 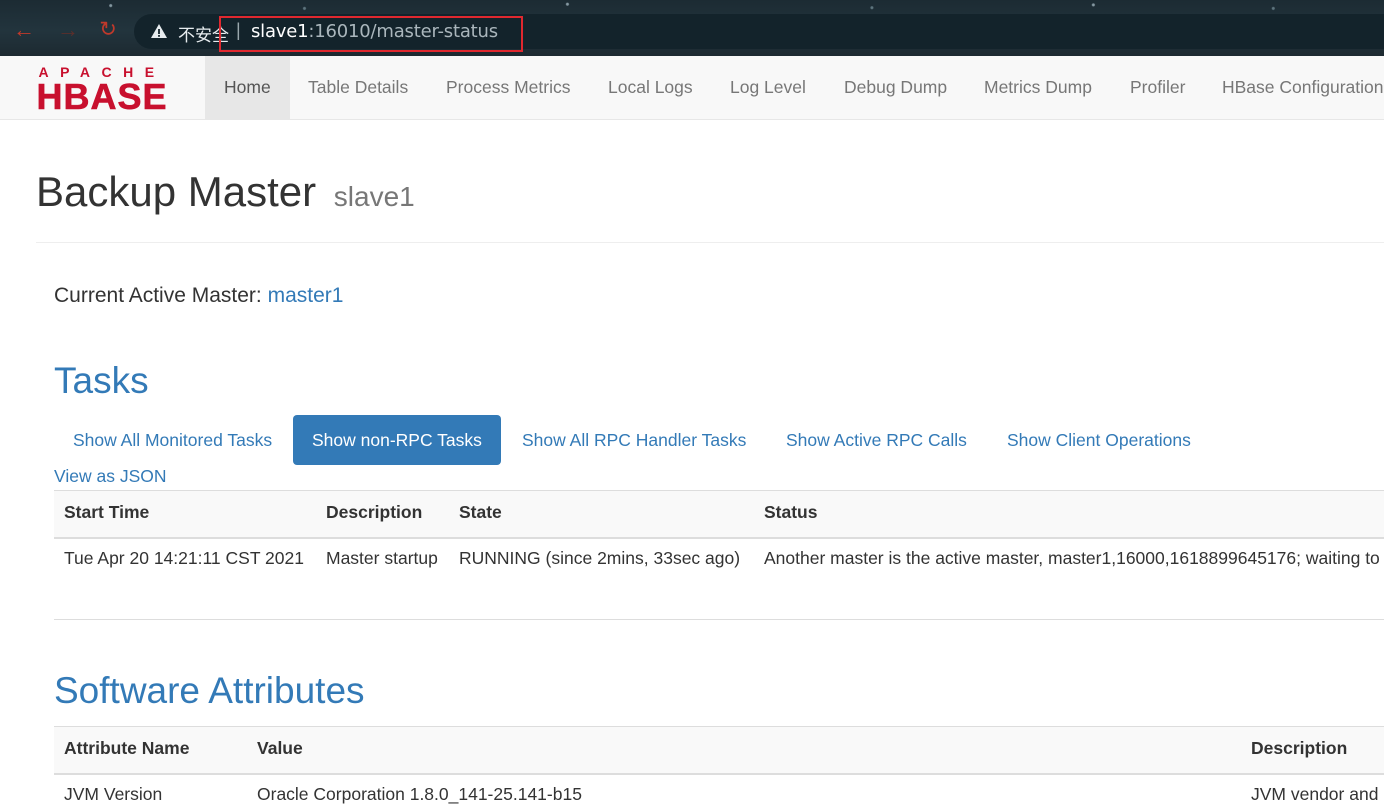 I want to click on svg-text: HBASE, so click(x=101, y=93).